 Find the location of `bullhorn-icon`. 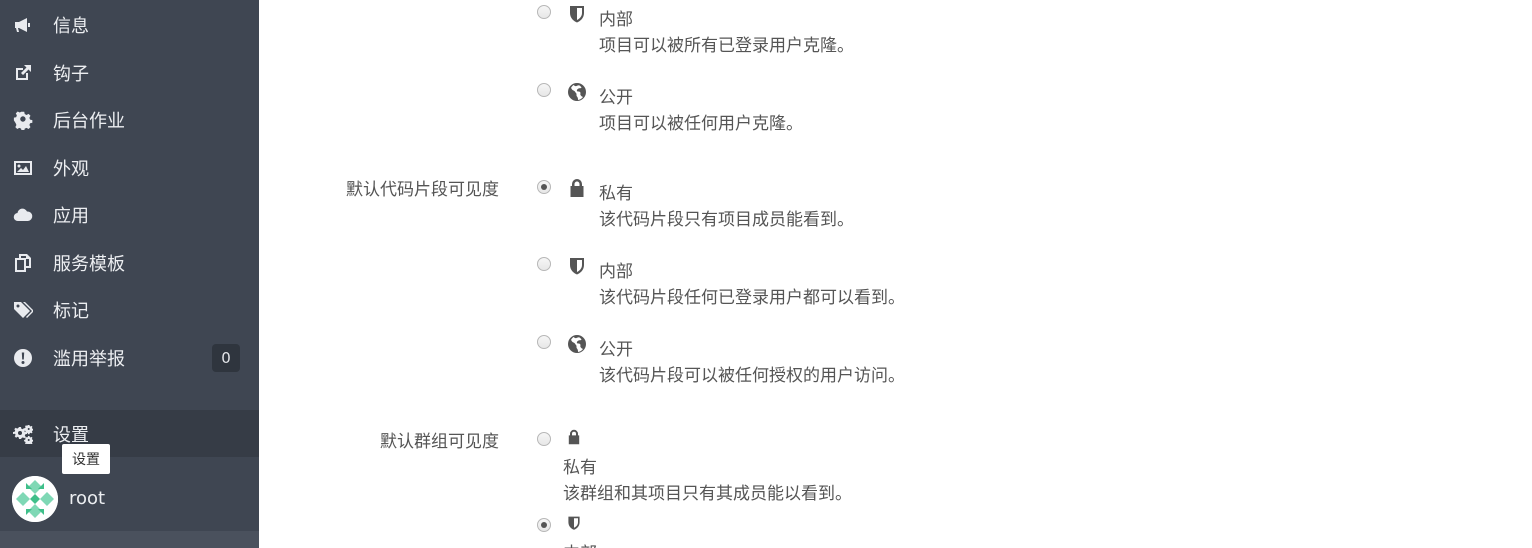

bullhorn-icon is located at coordinates (23, 25).